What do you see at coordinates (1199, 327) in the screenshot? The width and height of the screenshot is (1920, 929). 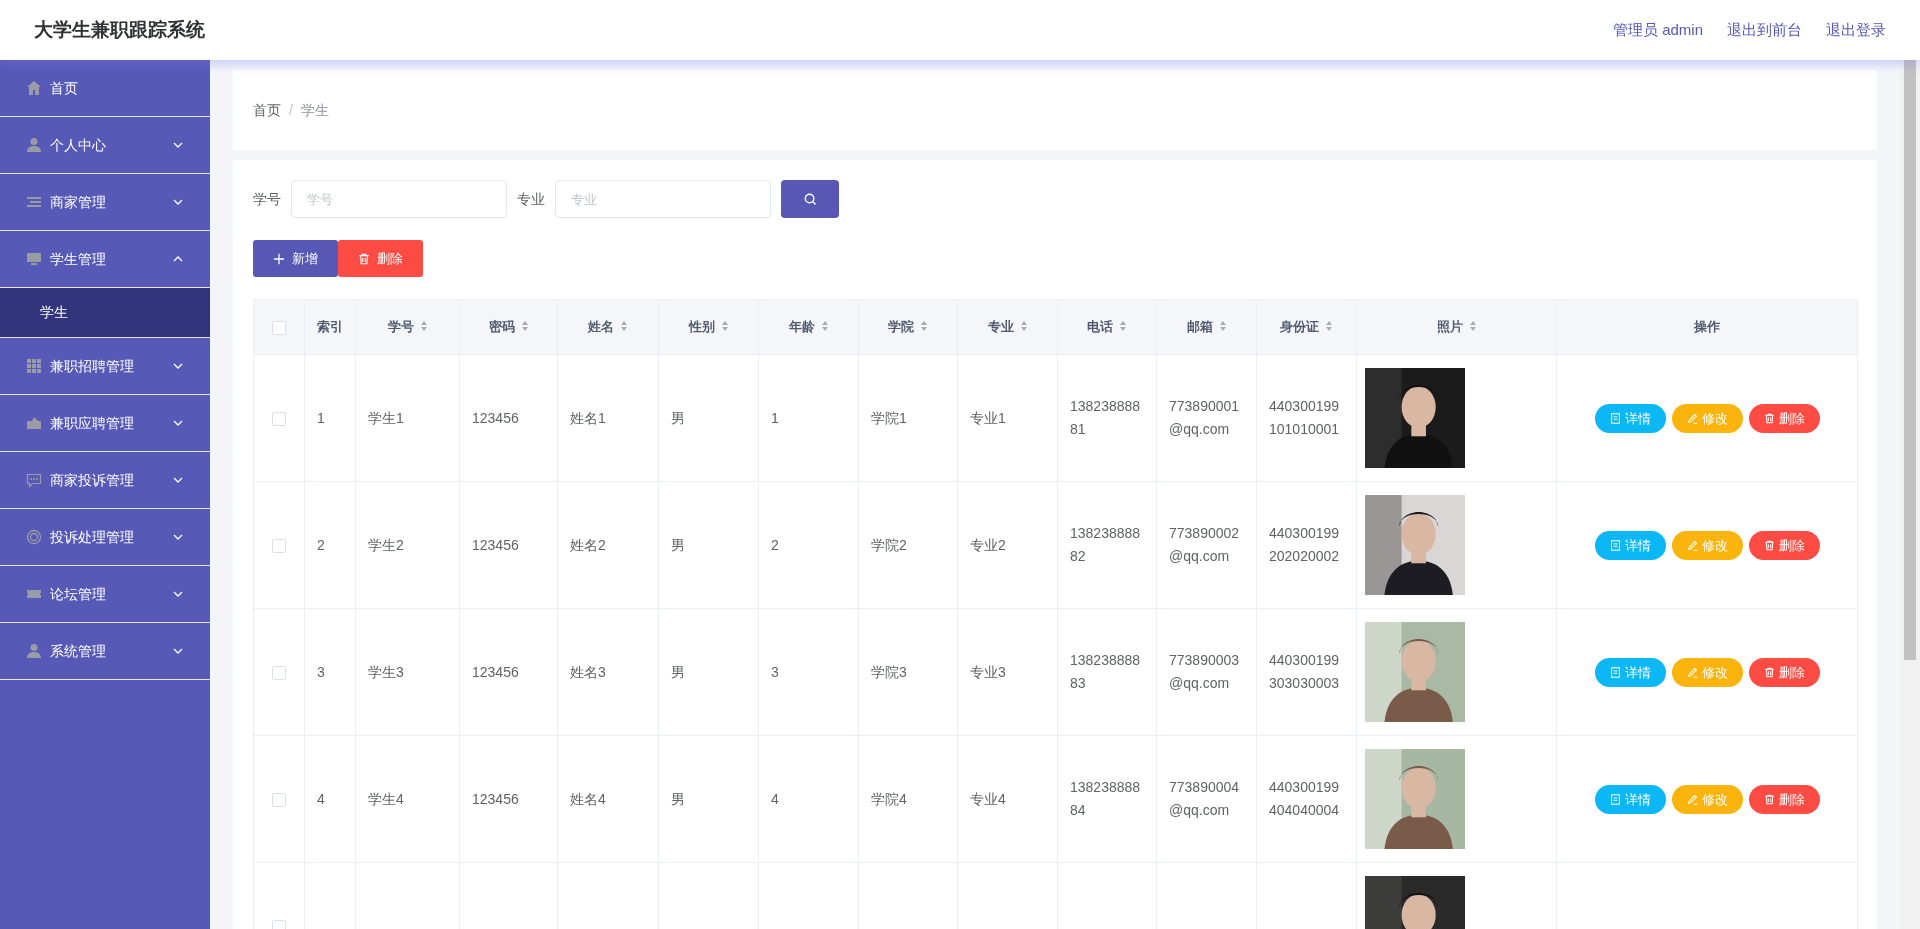 I see `column-header: 邮箱` at bounding box center [1199, 327].